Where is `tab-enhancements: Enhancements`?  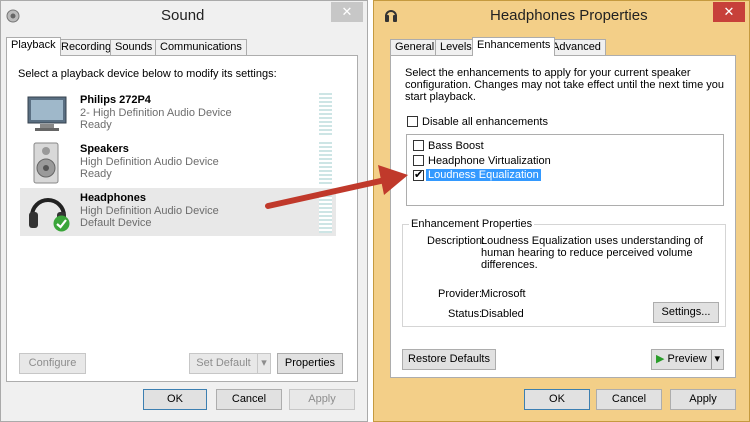
tab-enhancements: Enhancements is located at coordinates (514, 46).